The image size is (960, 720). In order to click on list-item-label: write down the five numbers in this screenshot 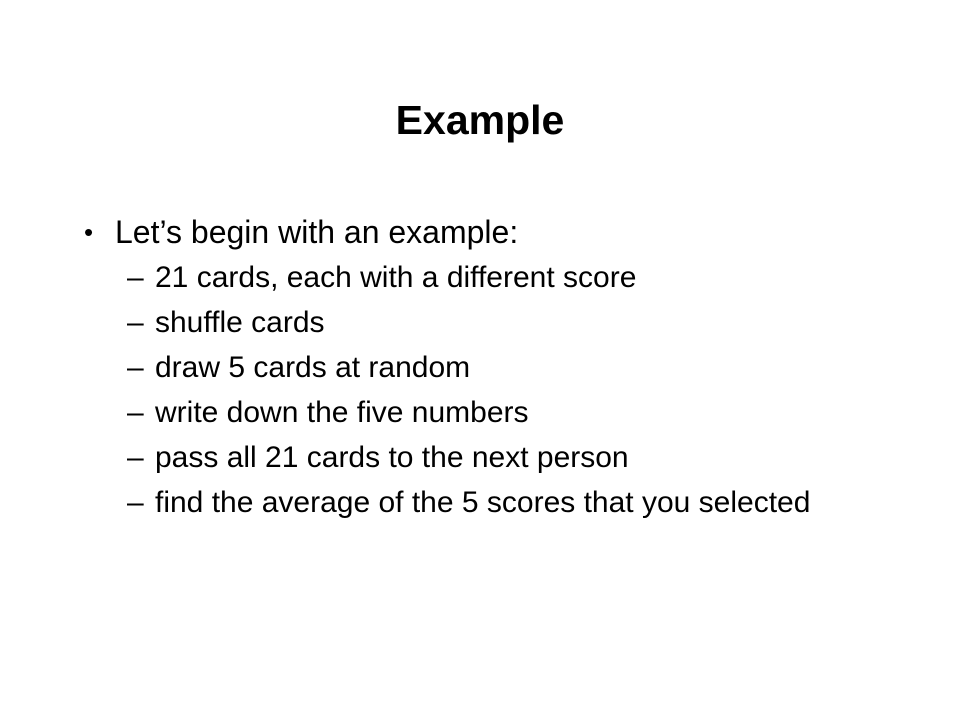, I will do `click(342, 412)`.